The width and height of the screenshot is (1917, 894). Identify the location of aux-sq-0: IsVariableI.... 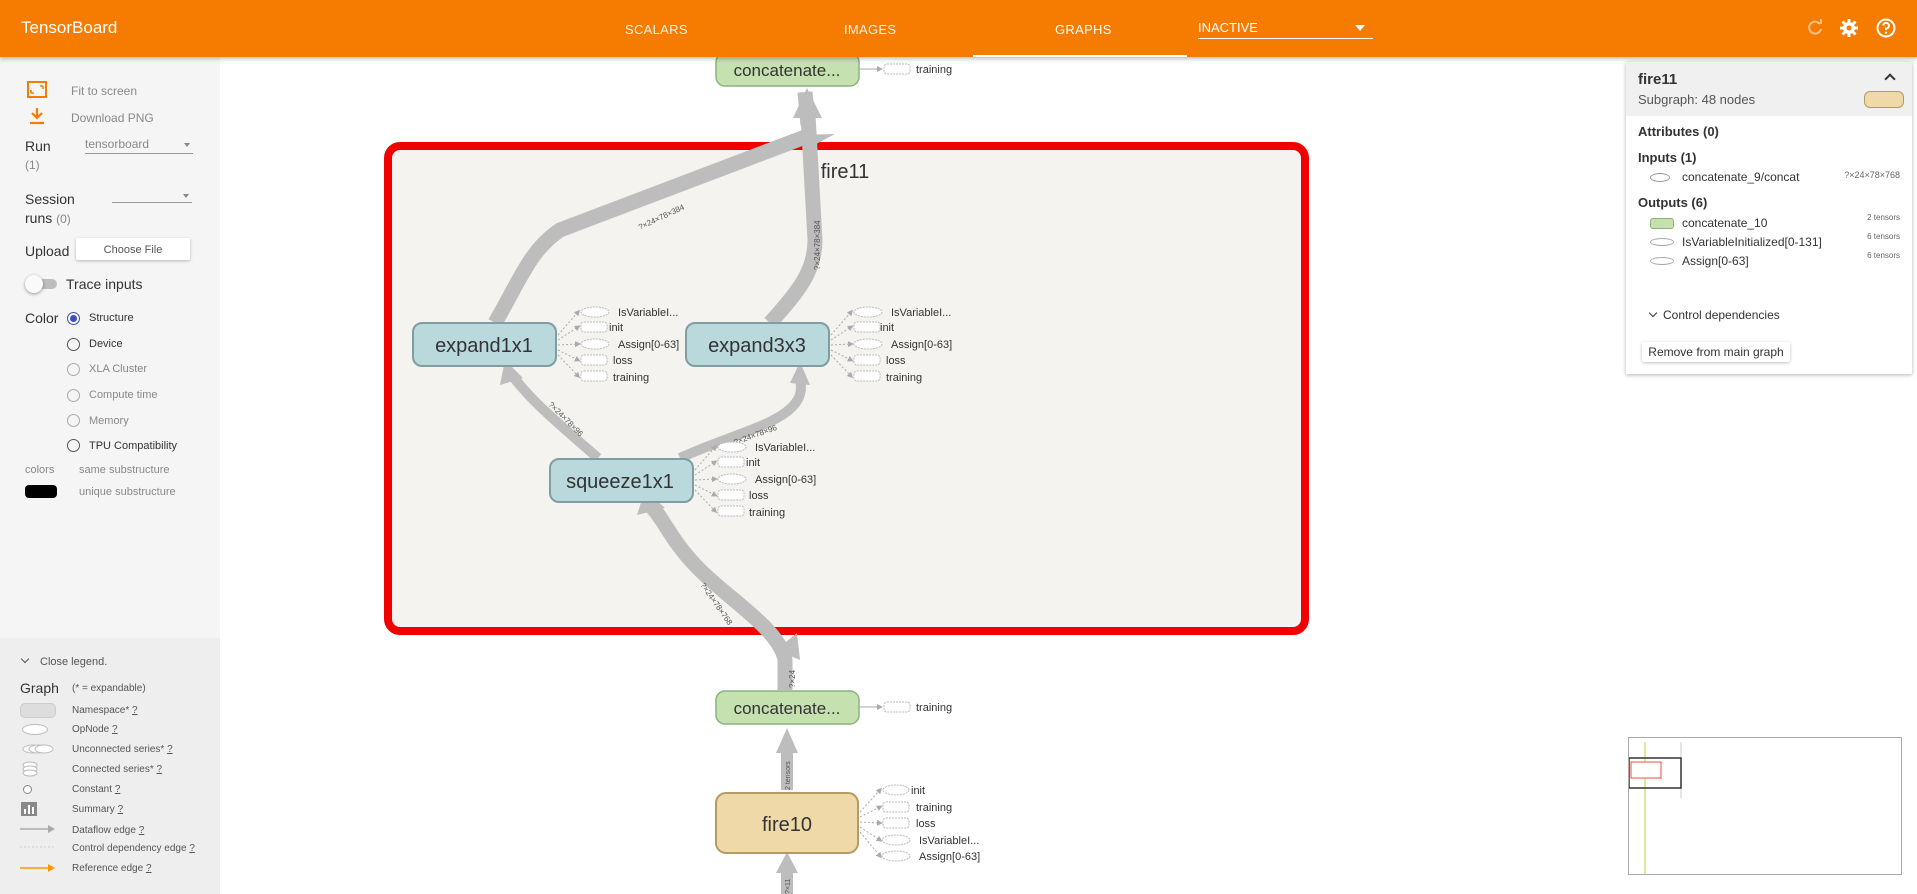
(785, 448).